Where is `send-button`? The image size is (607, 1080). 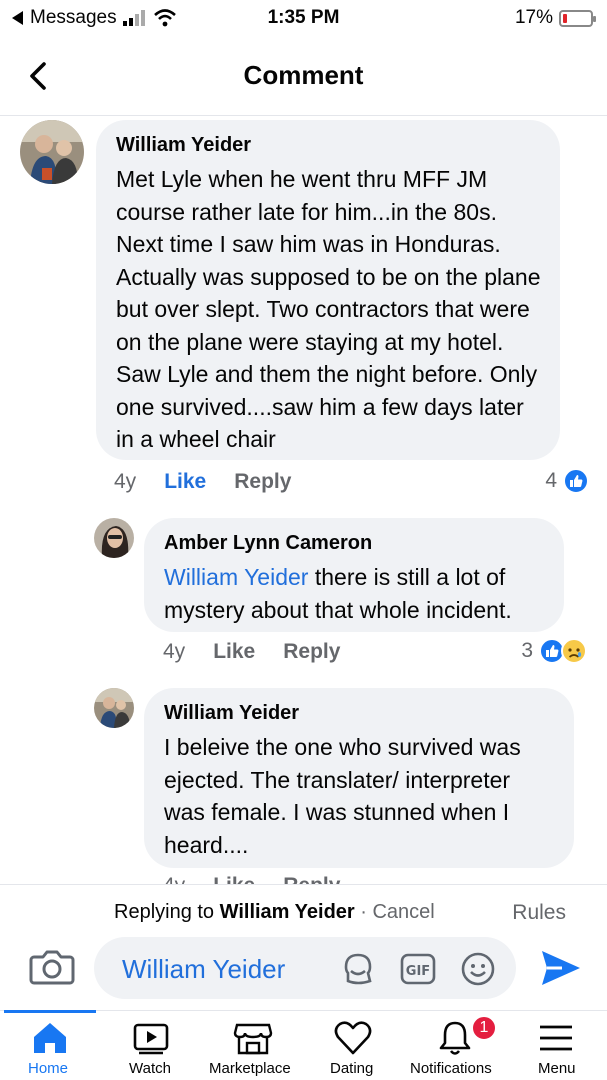
send-button is located at coordinates (561, 968).